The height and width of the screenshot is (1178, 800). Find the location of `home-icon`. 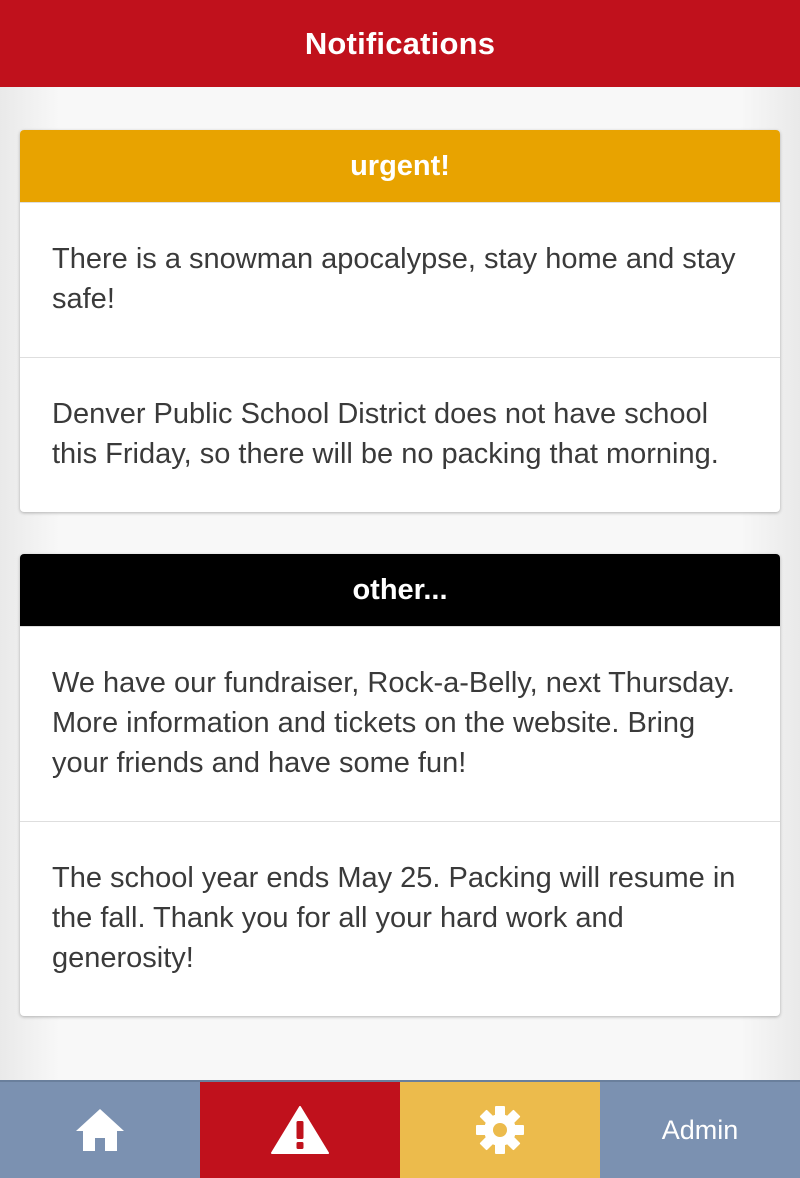

home-icon is located at coordinates (100, 1130).